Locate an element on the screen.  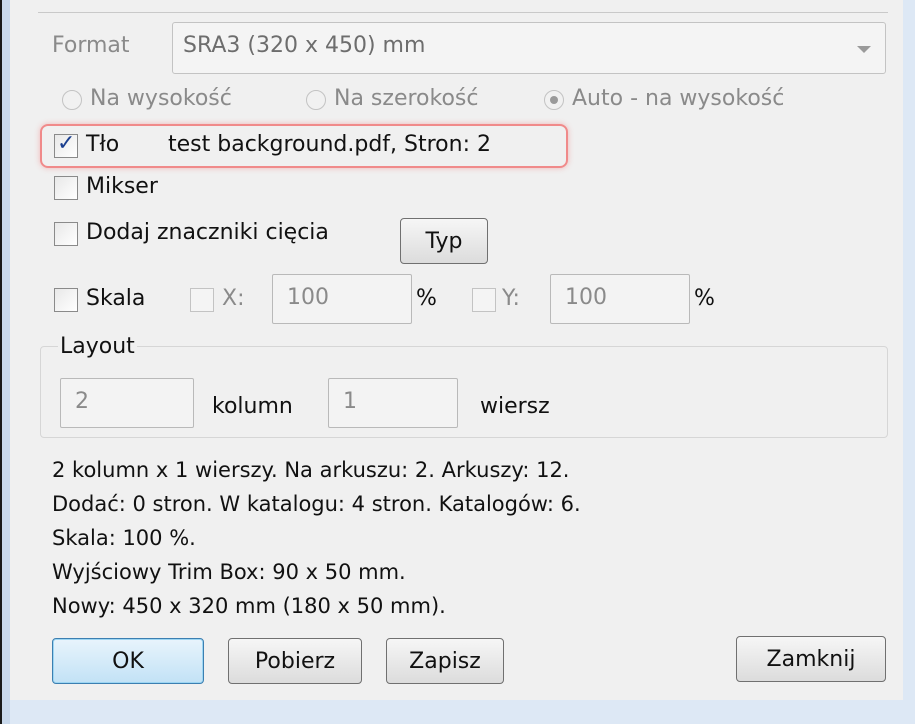
background-checkbox: ✓ is located at coordinates (66, 144).